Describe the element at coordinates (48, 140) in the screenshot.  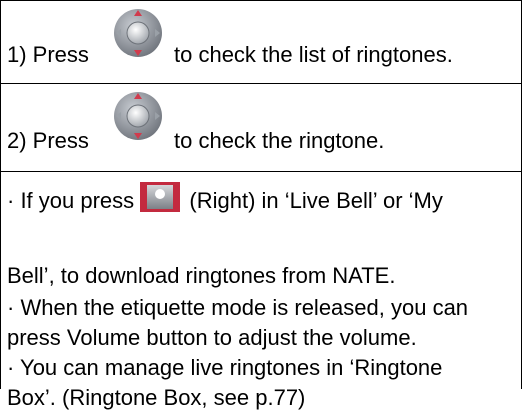
I see `step-2-prefix: 2) Press` at that location.